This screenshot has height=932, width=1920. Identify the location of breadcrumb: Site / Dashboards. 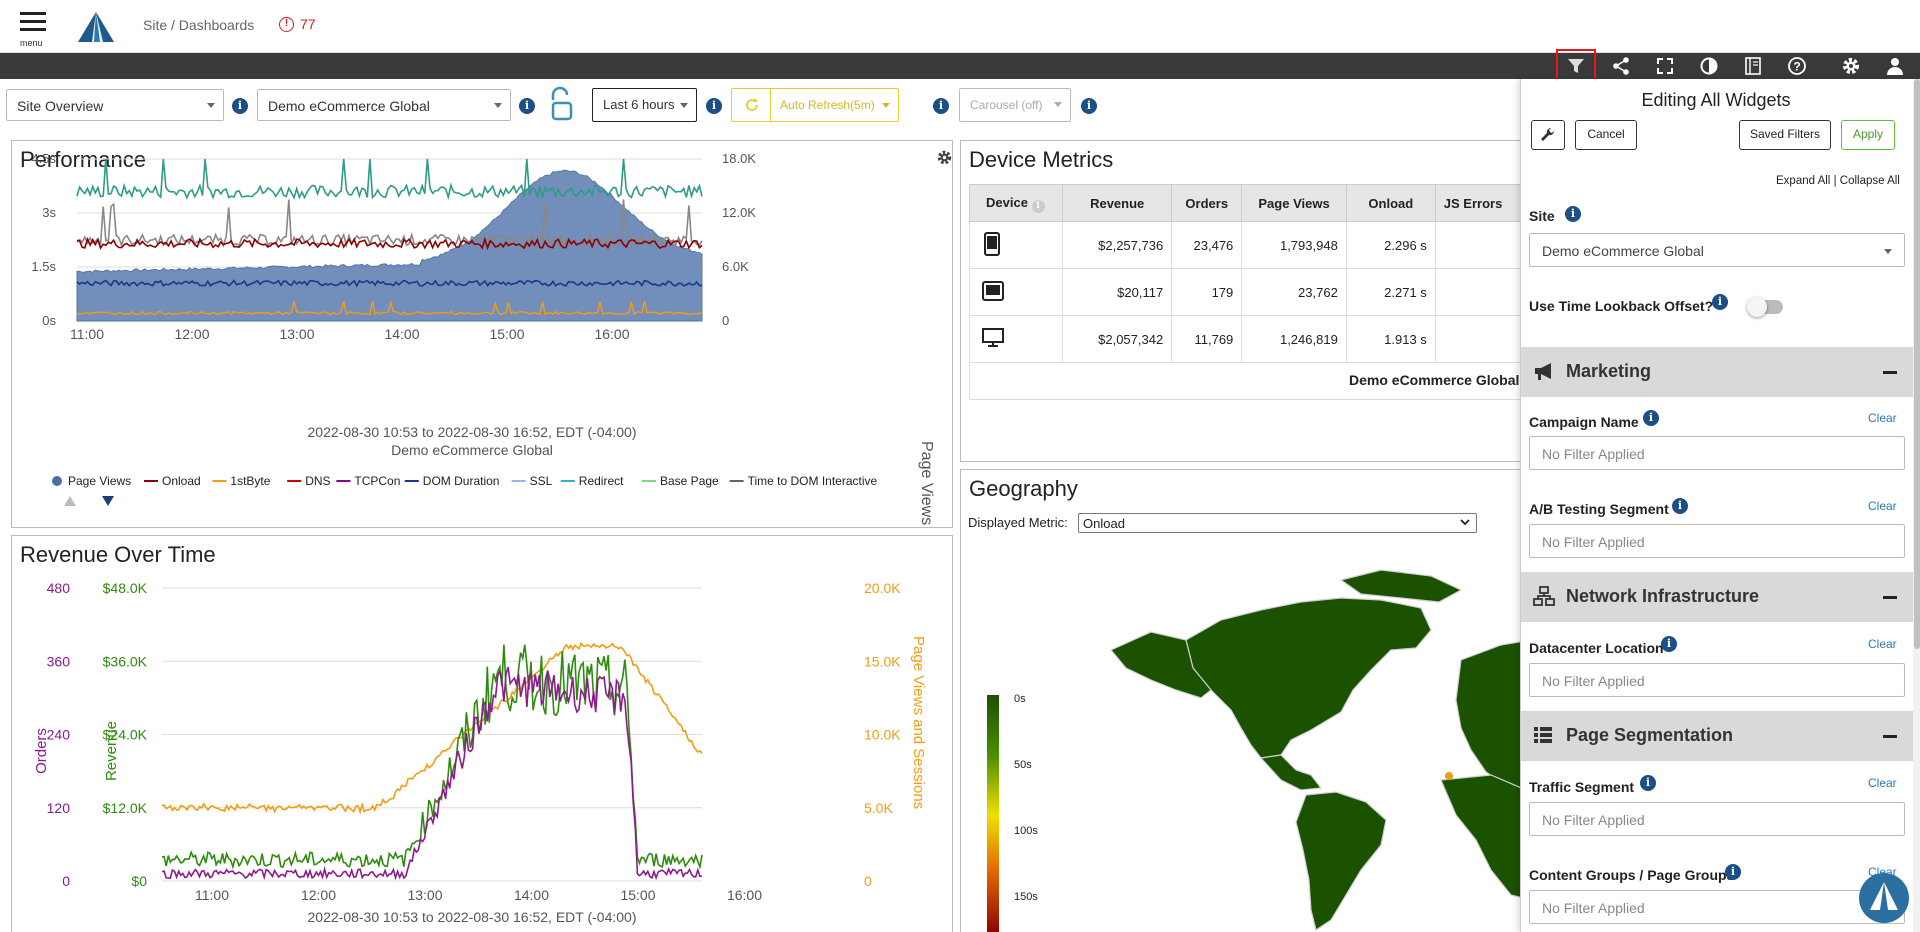
(198, 25).